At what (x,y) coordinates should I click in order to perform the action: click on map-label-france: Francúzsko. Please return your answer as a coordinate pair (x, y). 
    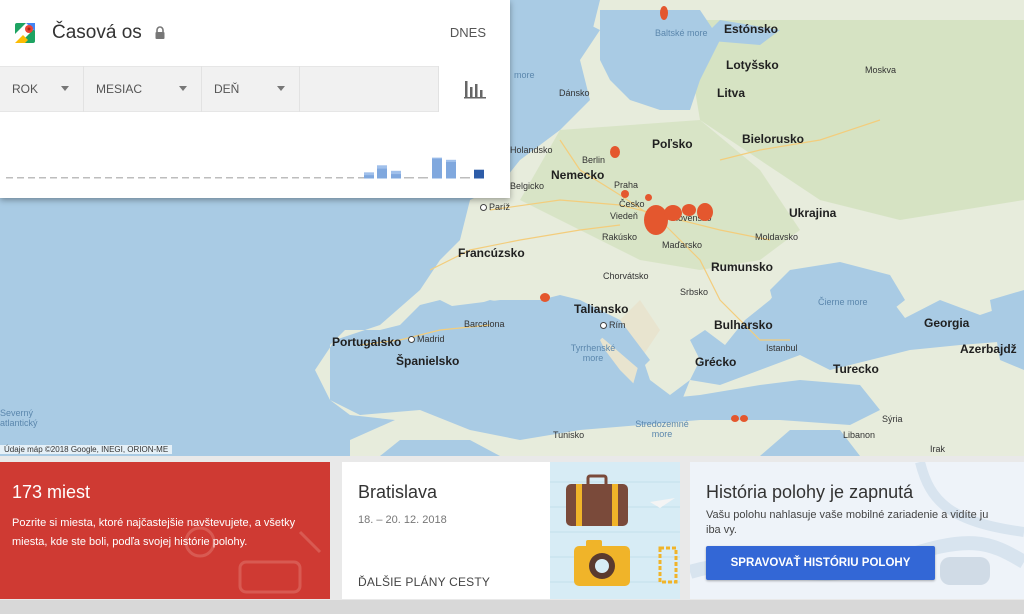
    Looking at the image, I should click on (491, 253).